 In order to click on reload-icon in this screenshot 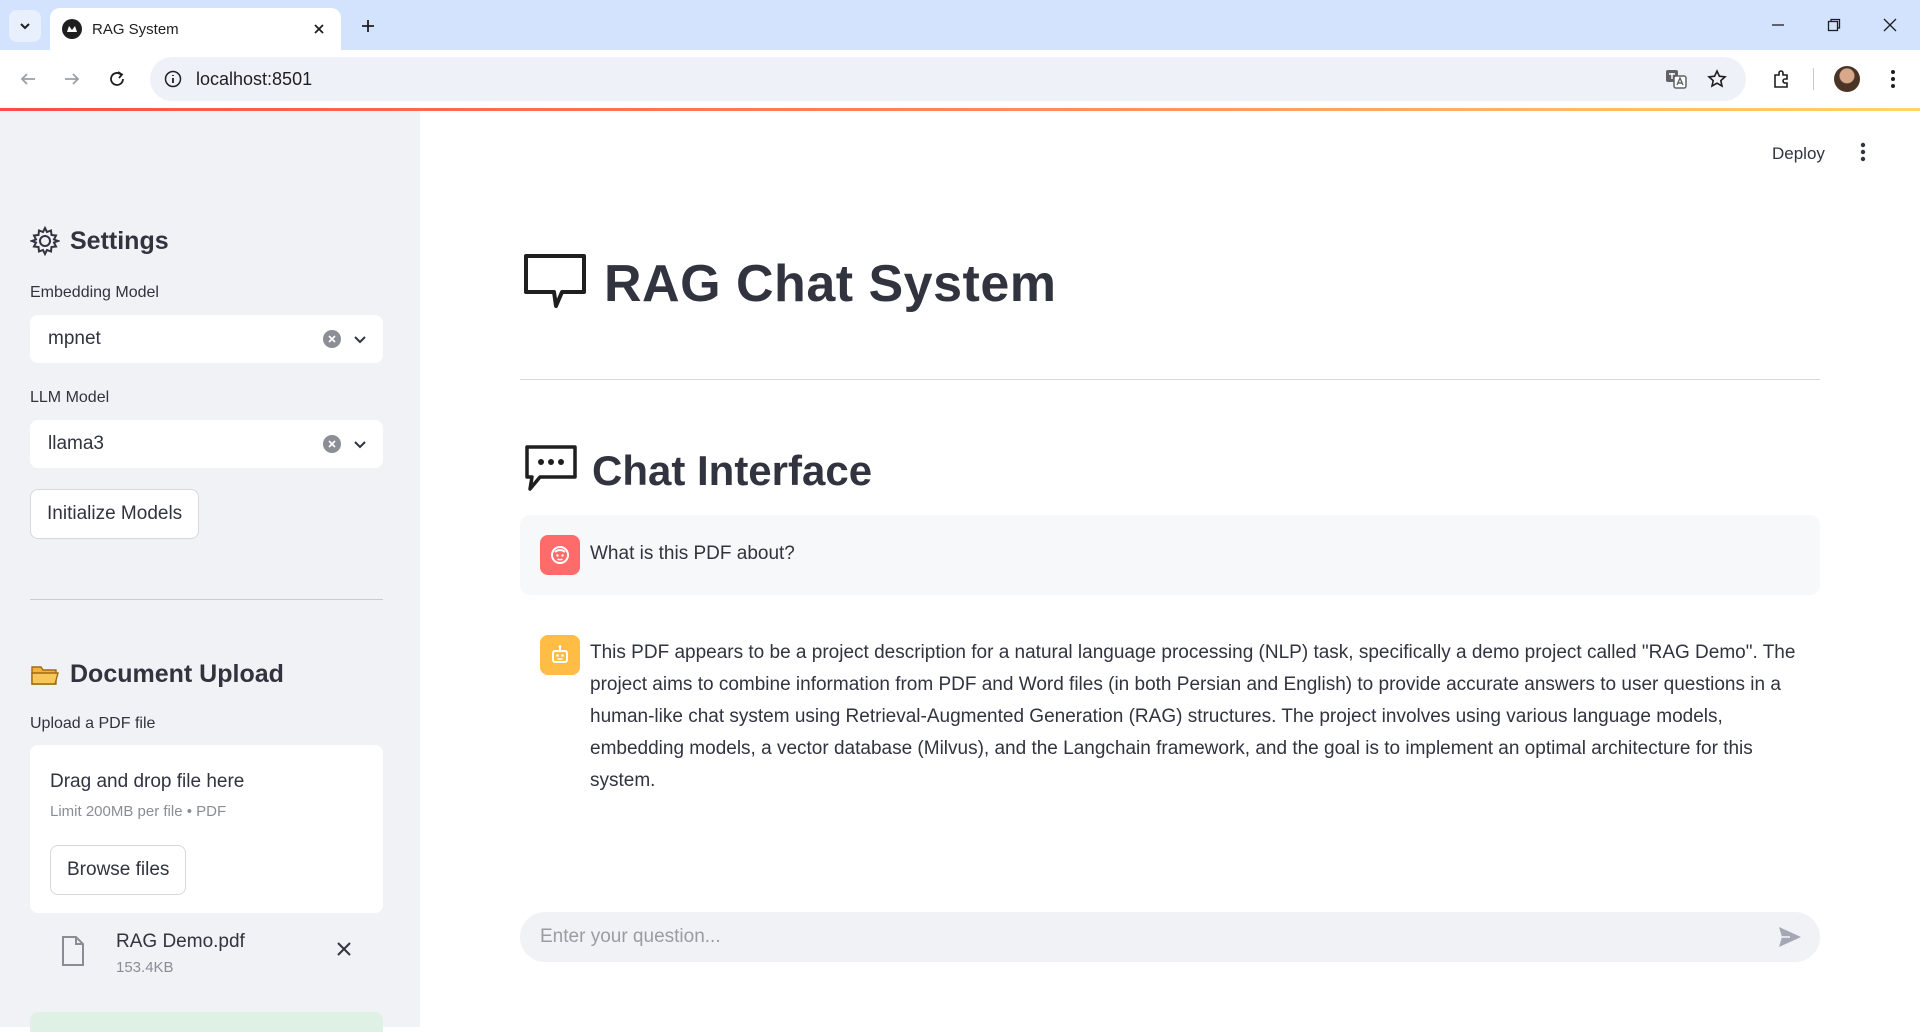, I will do `click(117, 78)`.